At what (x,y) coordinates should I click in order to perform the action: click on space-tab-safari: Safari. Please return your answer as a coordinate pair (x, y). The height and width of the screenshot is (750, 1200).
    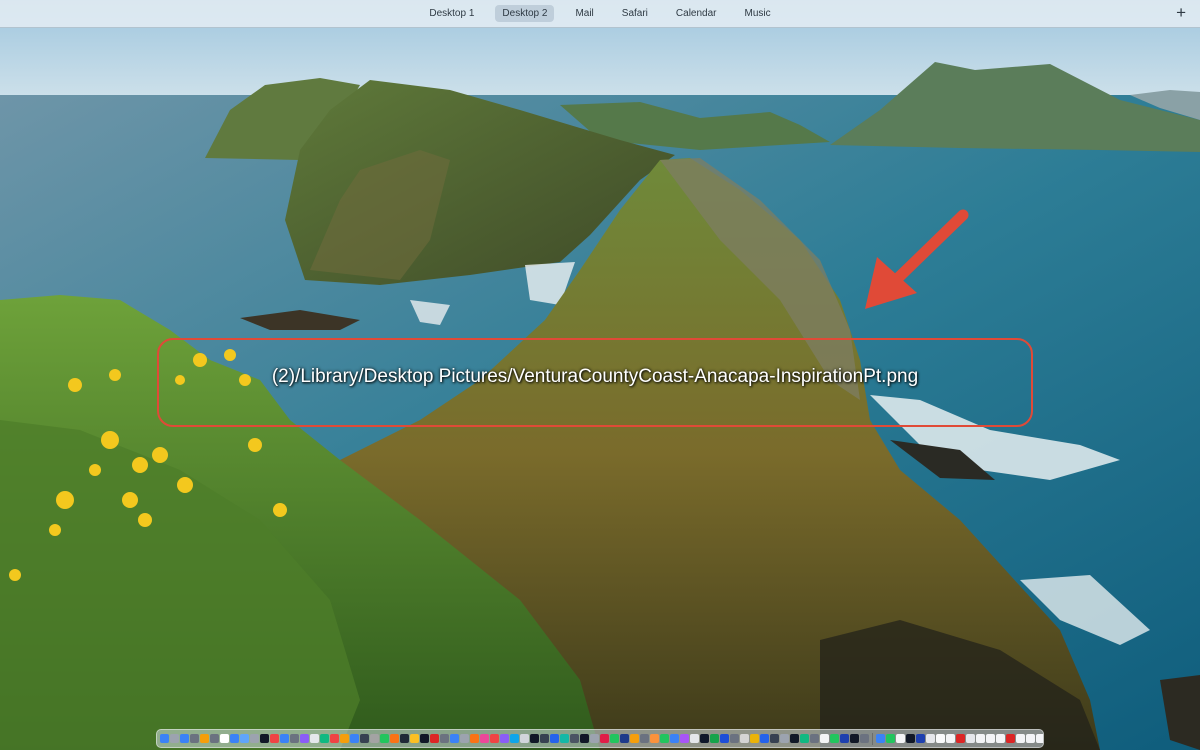
    Looking at the image, I should click on (635, 13).